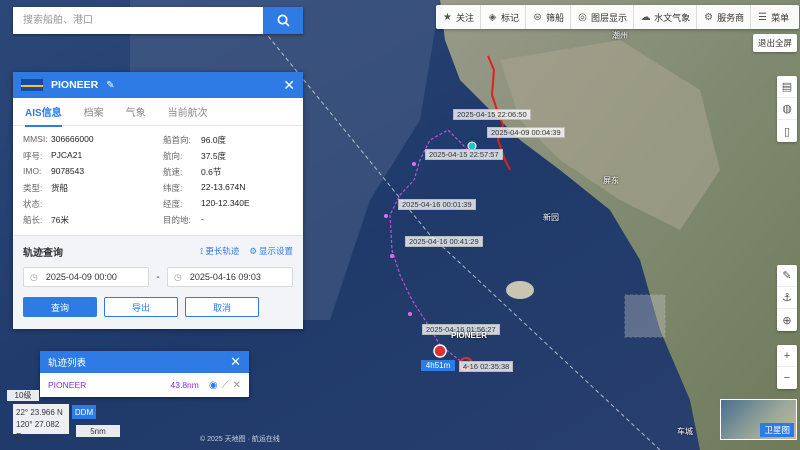  I want to click on track-timestamp: 2025-04-09 00:04:39, so click(526, 132).